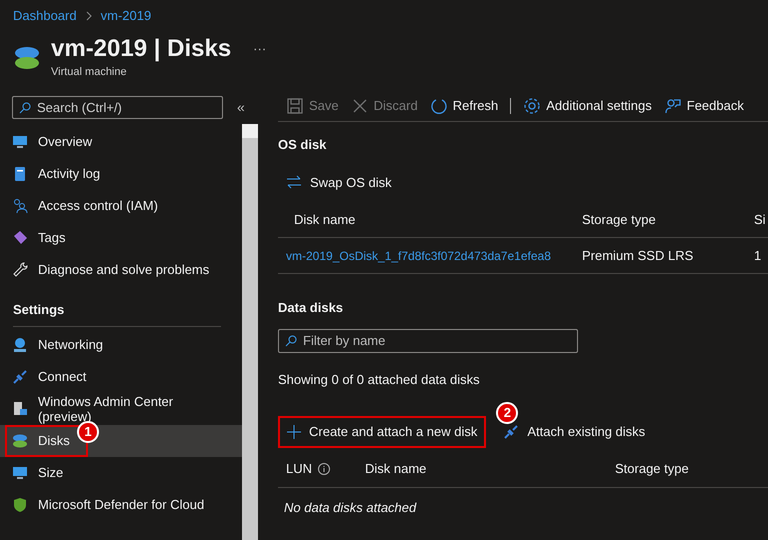  What do you see at coordinates (121, 174) in the screenshot?
I see `sidebar-item: Activity log` at bounding box center [121, 174].